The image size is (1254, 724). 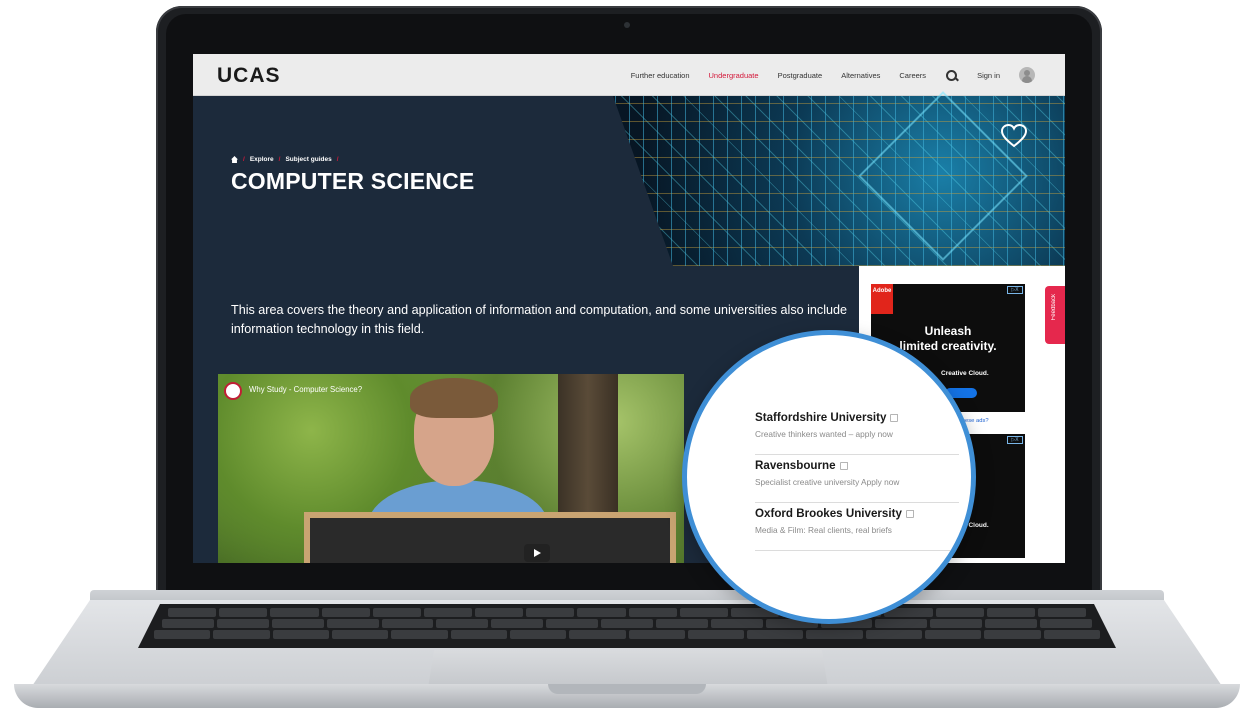 What do you see at coordinates (627, 626) in the screenshot?
I see `laptop-keyboard` at bounding box center [627, 626].